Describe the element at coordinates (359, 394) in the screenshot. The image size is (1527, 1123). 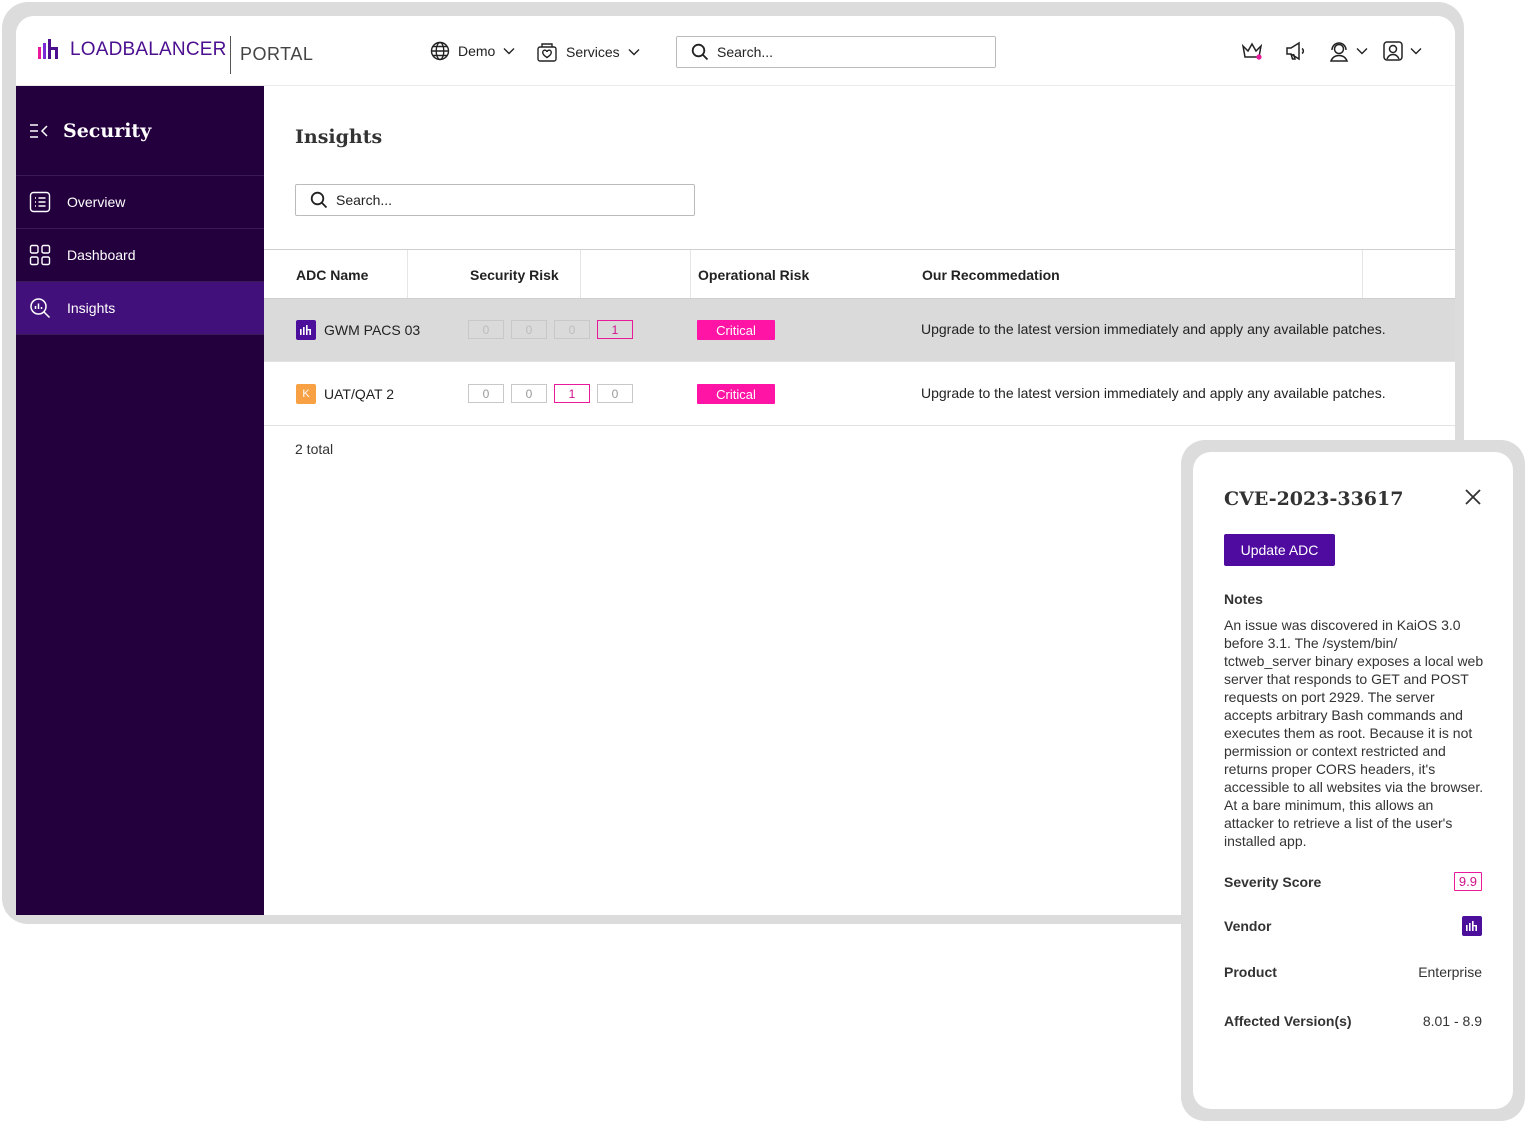
I see `adc-name: UAT/QAT 2` at that location.